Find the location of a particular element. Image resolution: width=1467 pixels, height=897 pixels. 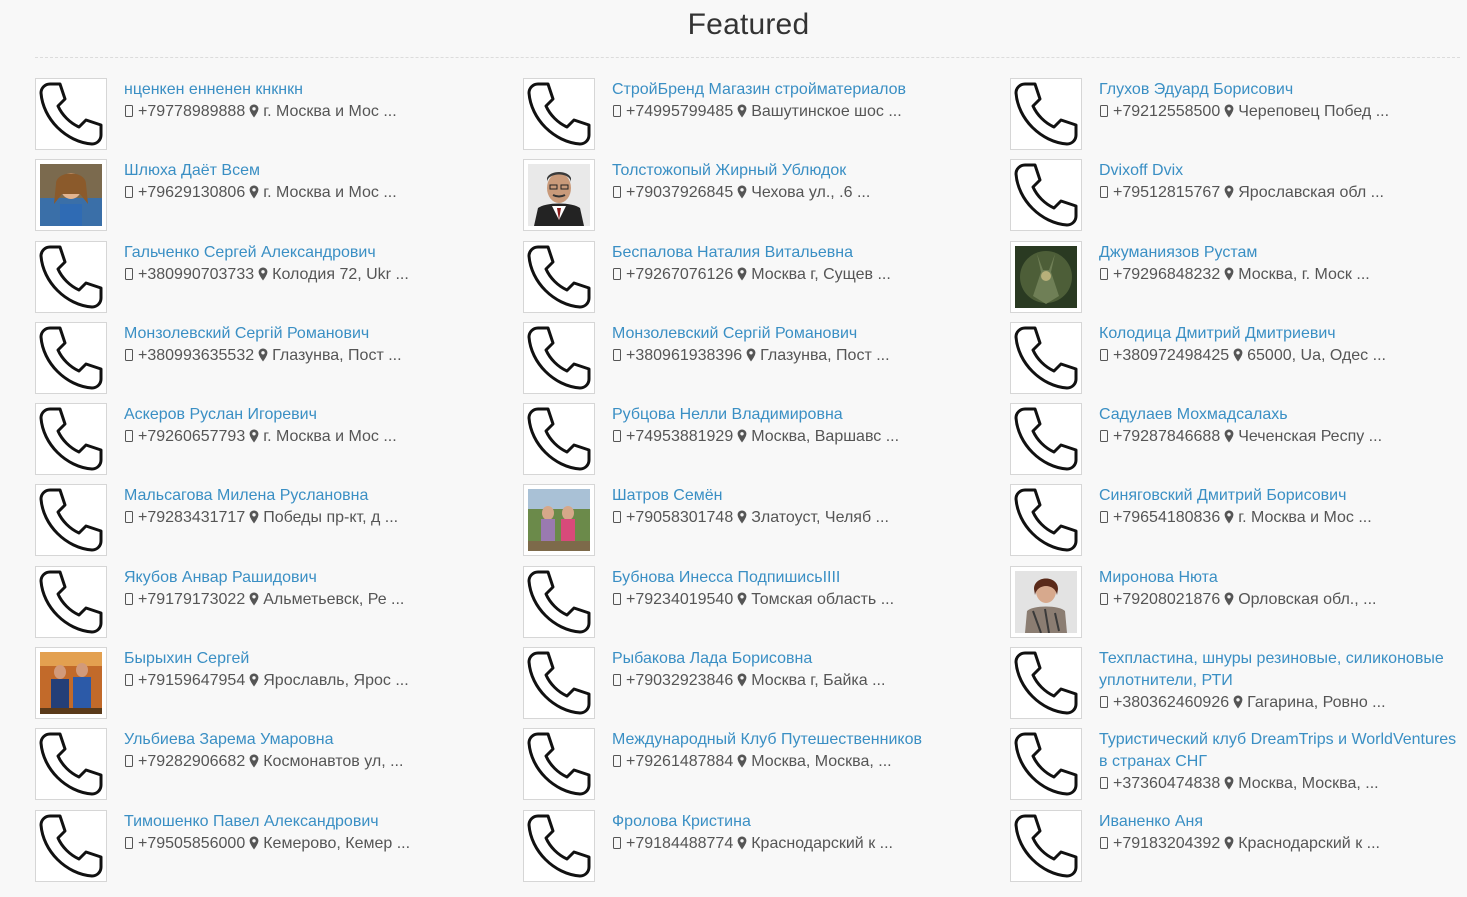

contact-name-link: Тимошенко Павел Александрович is located at coordinates (320, 822).